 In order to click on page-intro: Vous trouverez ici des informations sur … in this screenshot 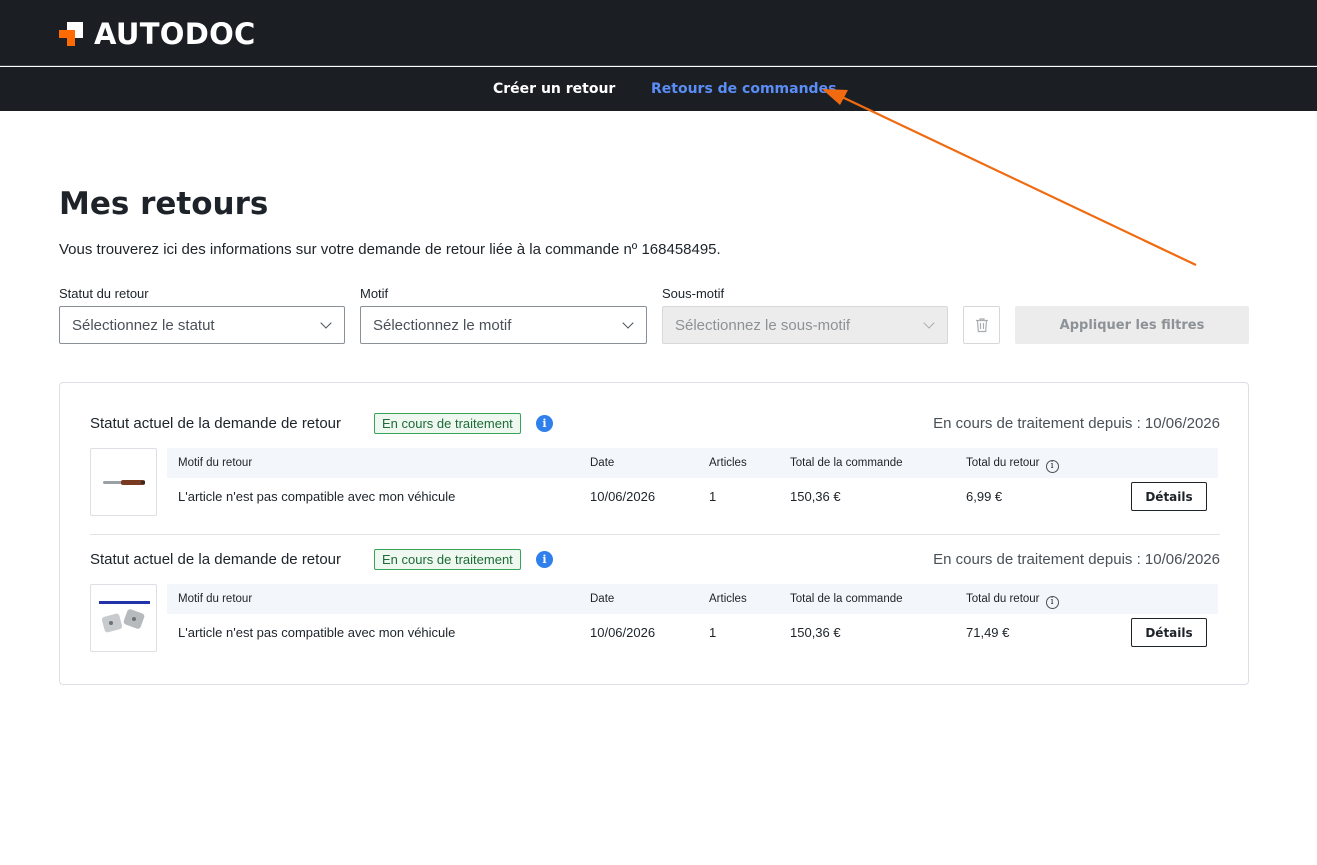, I will do `click(390, 249)`.